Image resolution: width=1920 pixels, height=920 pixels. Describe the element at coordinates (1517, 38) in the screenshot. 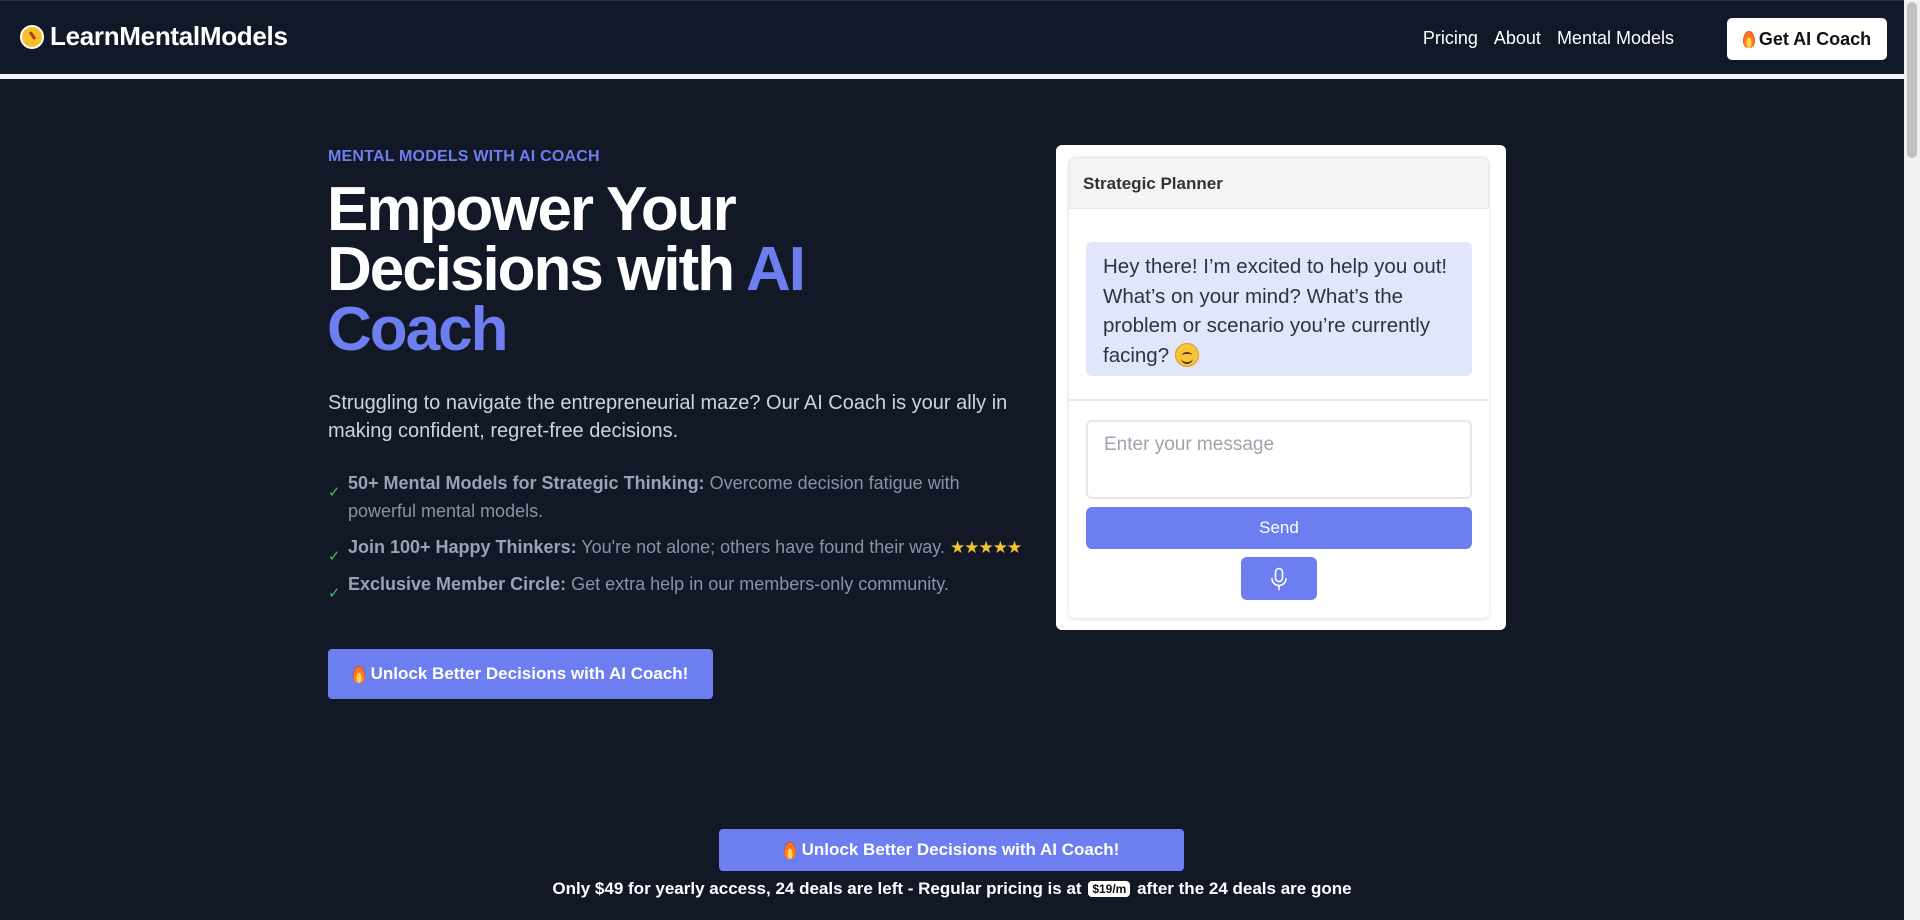

I see `nav-link-about: About` at that location.